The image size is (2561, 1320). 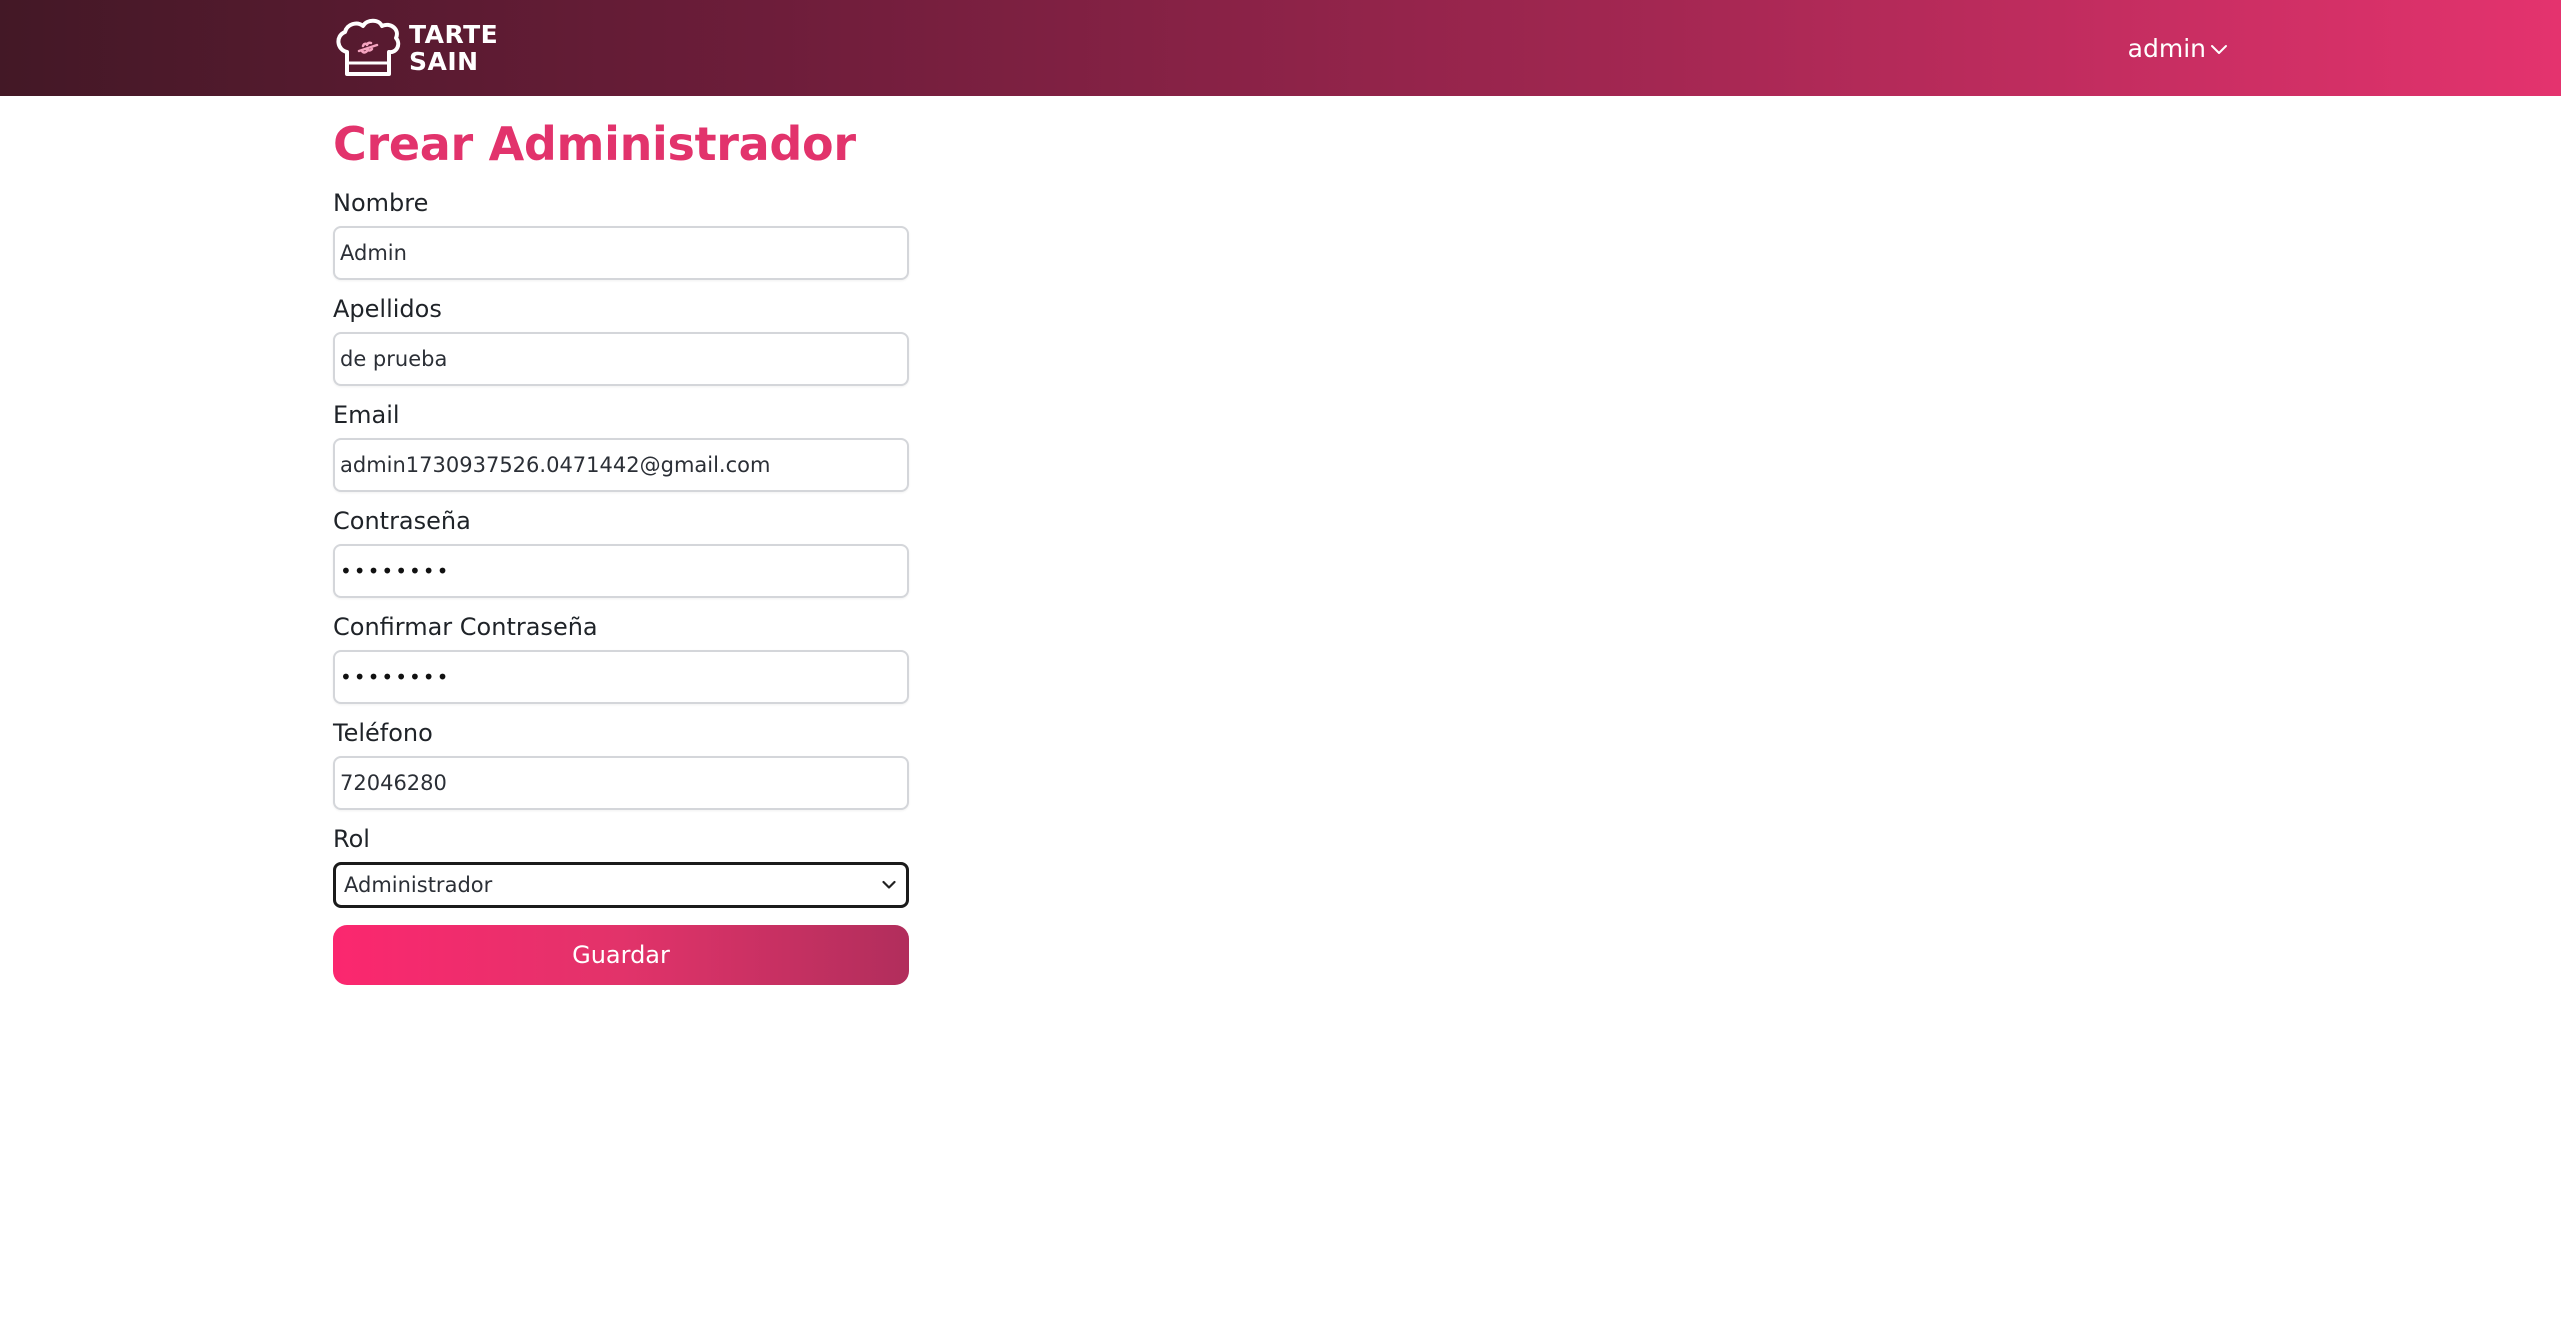 What do you see at coordinates (621, 783) in the screenshot?
I see `telefono-input: 72046280` at bounding box center [621, 783].